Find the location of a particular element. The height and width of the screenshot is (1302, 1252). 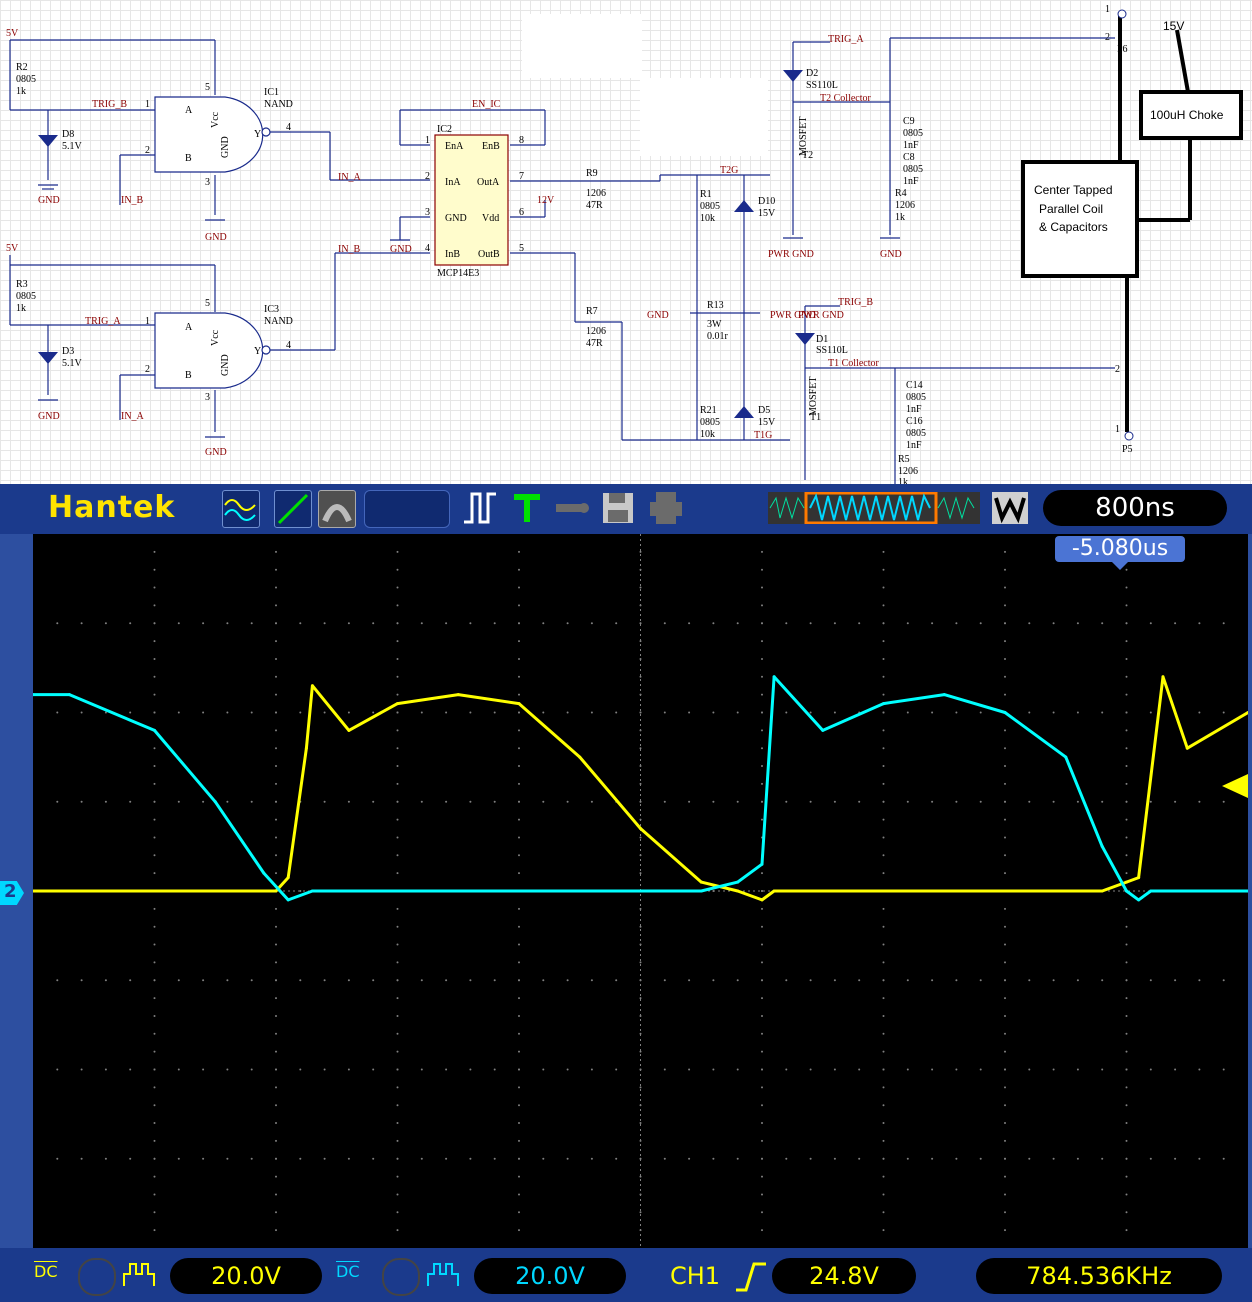

ic3-out: Y is located at coordinates (257, 351).